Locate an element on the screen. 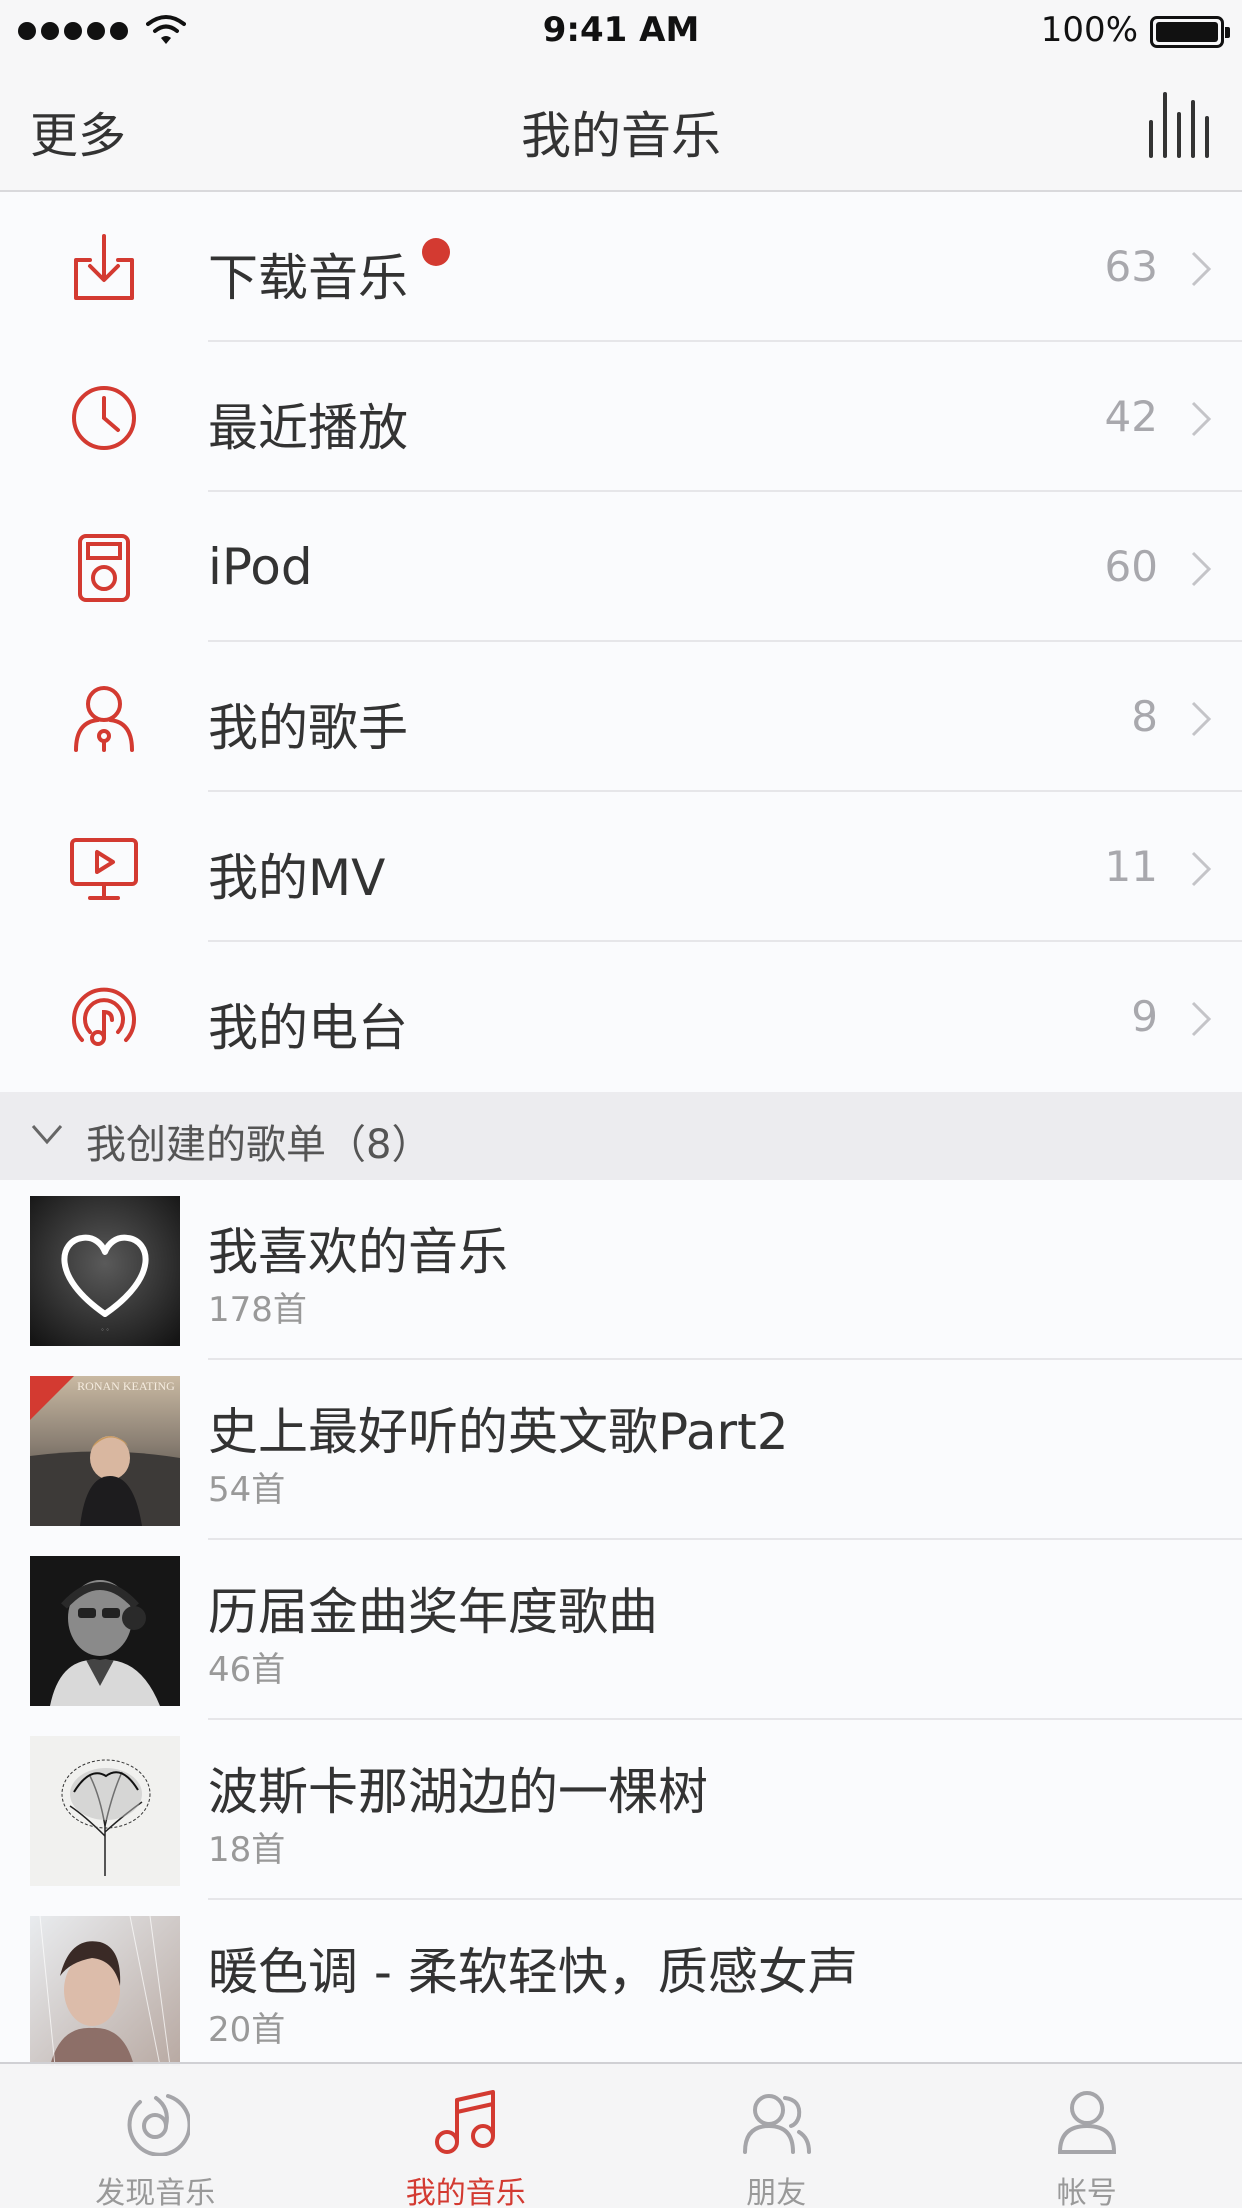 The height and width of the screenshot is (2208, 1242). playlist-cover: ◦ ◦ is located at coordinates (105, 1271).